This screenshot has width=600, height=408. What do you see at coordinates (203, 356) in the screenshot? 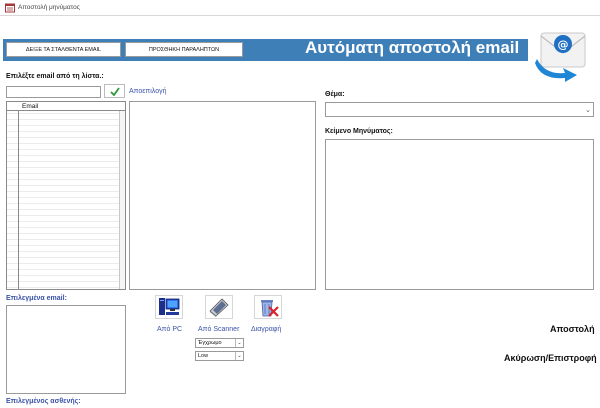
I see `scan-quality-value: Low` at bounding box center [203, 356].